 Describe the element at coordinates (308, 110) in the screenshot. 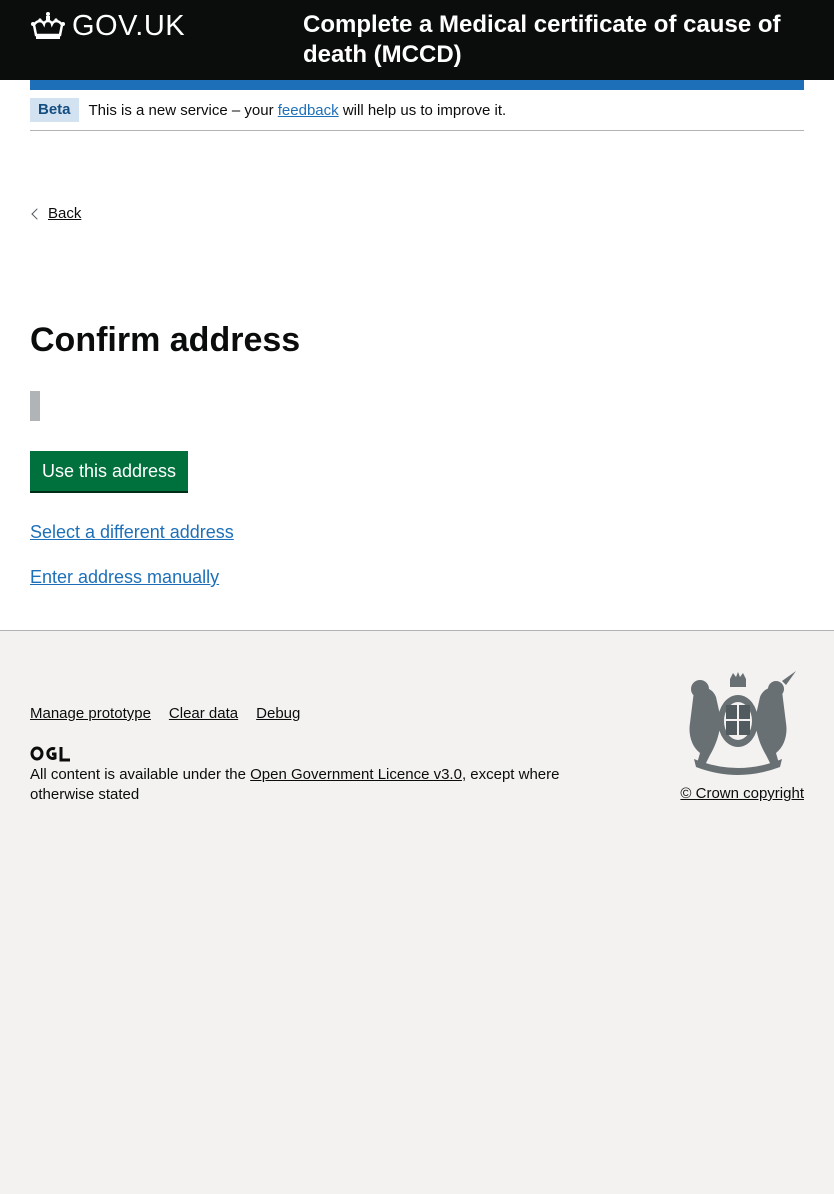

I see `feedback-link: feedback` at that location.